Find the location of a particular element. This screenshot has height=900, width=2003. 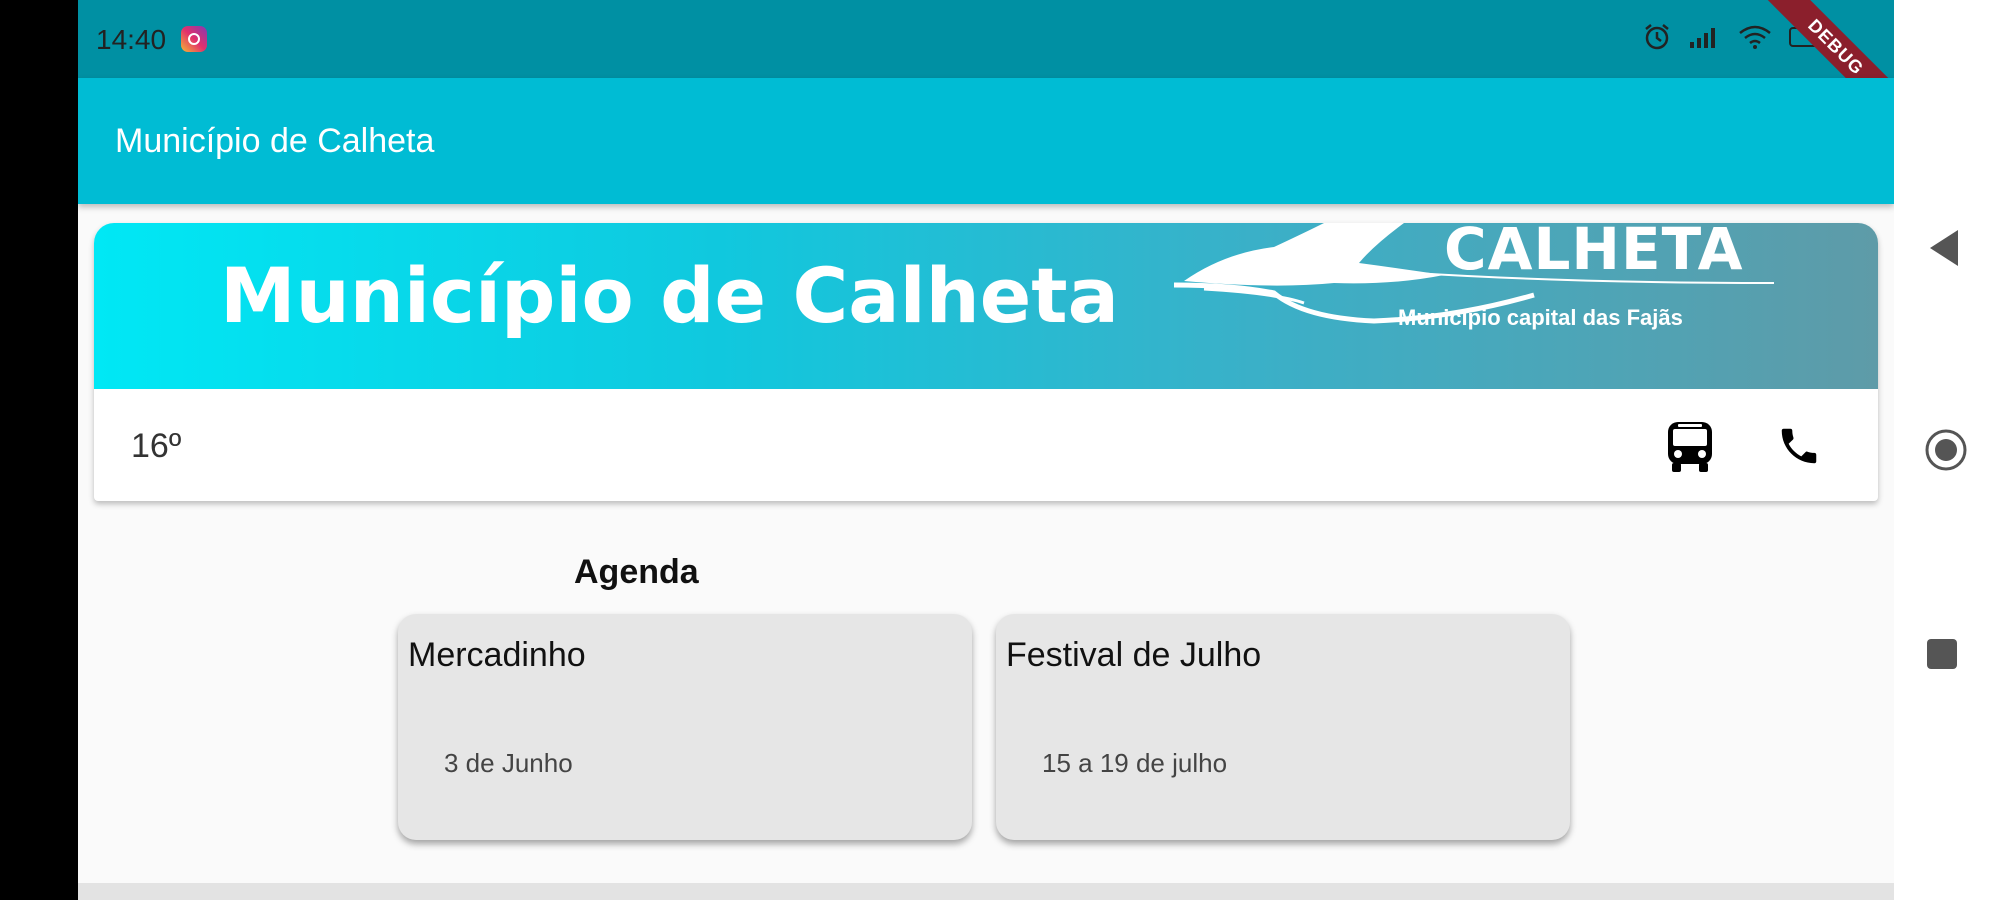

system-nav-bar is located at coordinates (1948, 450).